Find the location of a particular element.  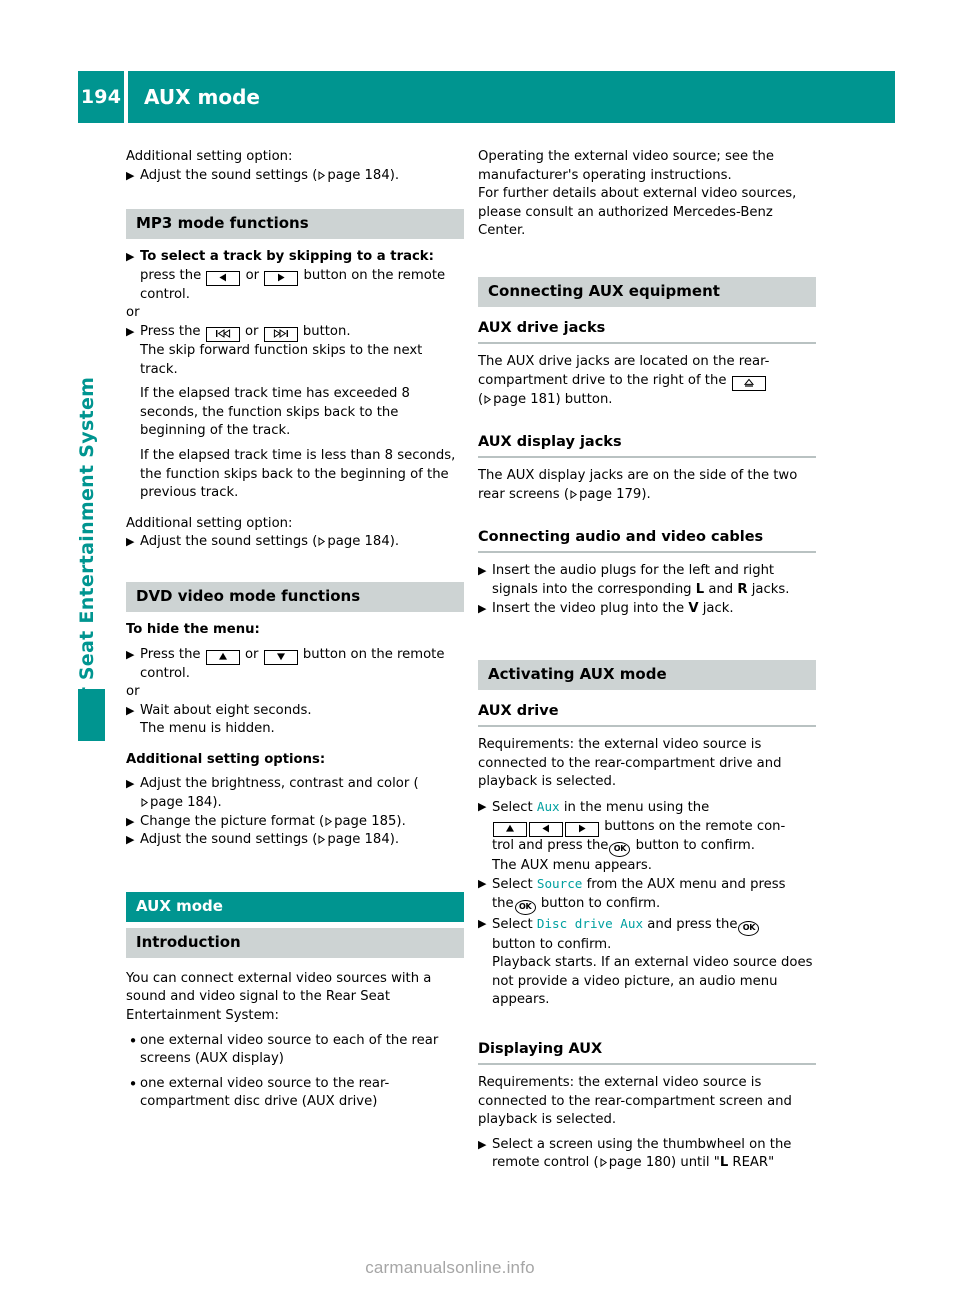

menu-item-aux: Aux is located at coordinates (548, 806).